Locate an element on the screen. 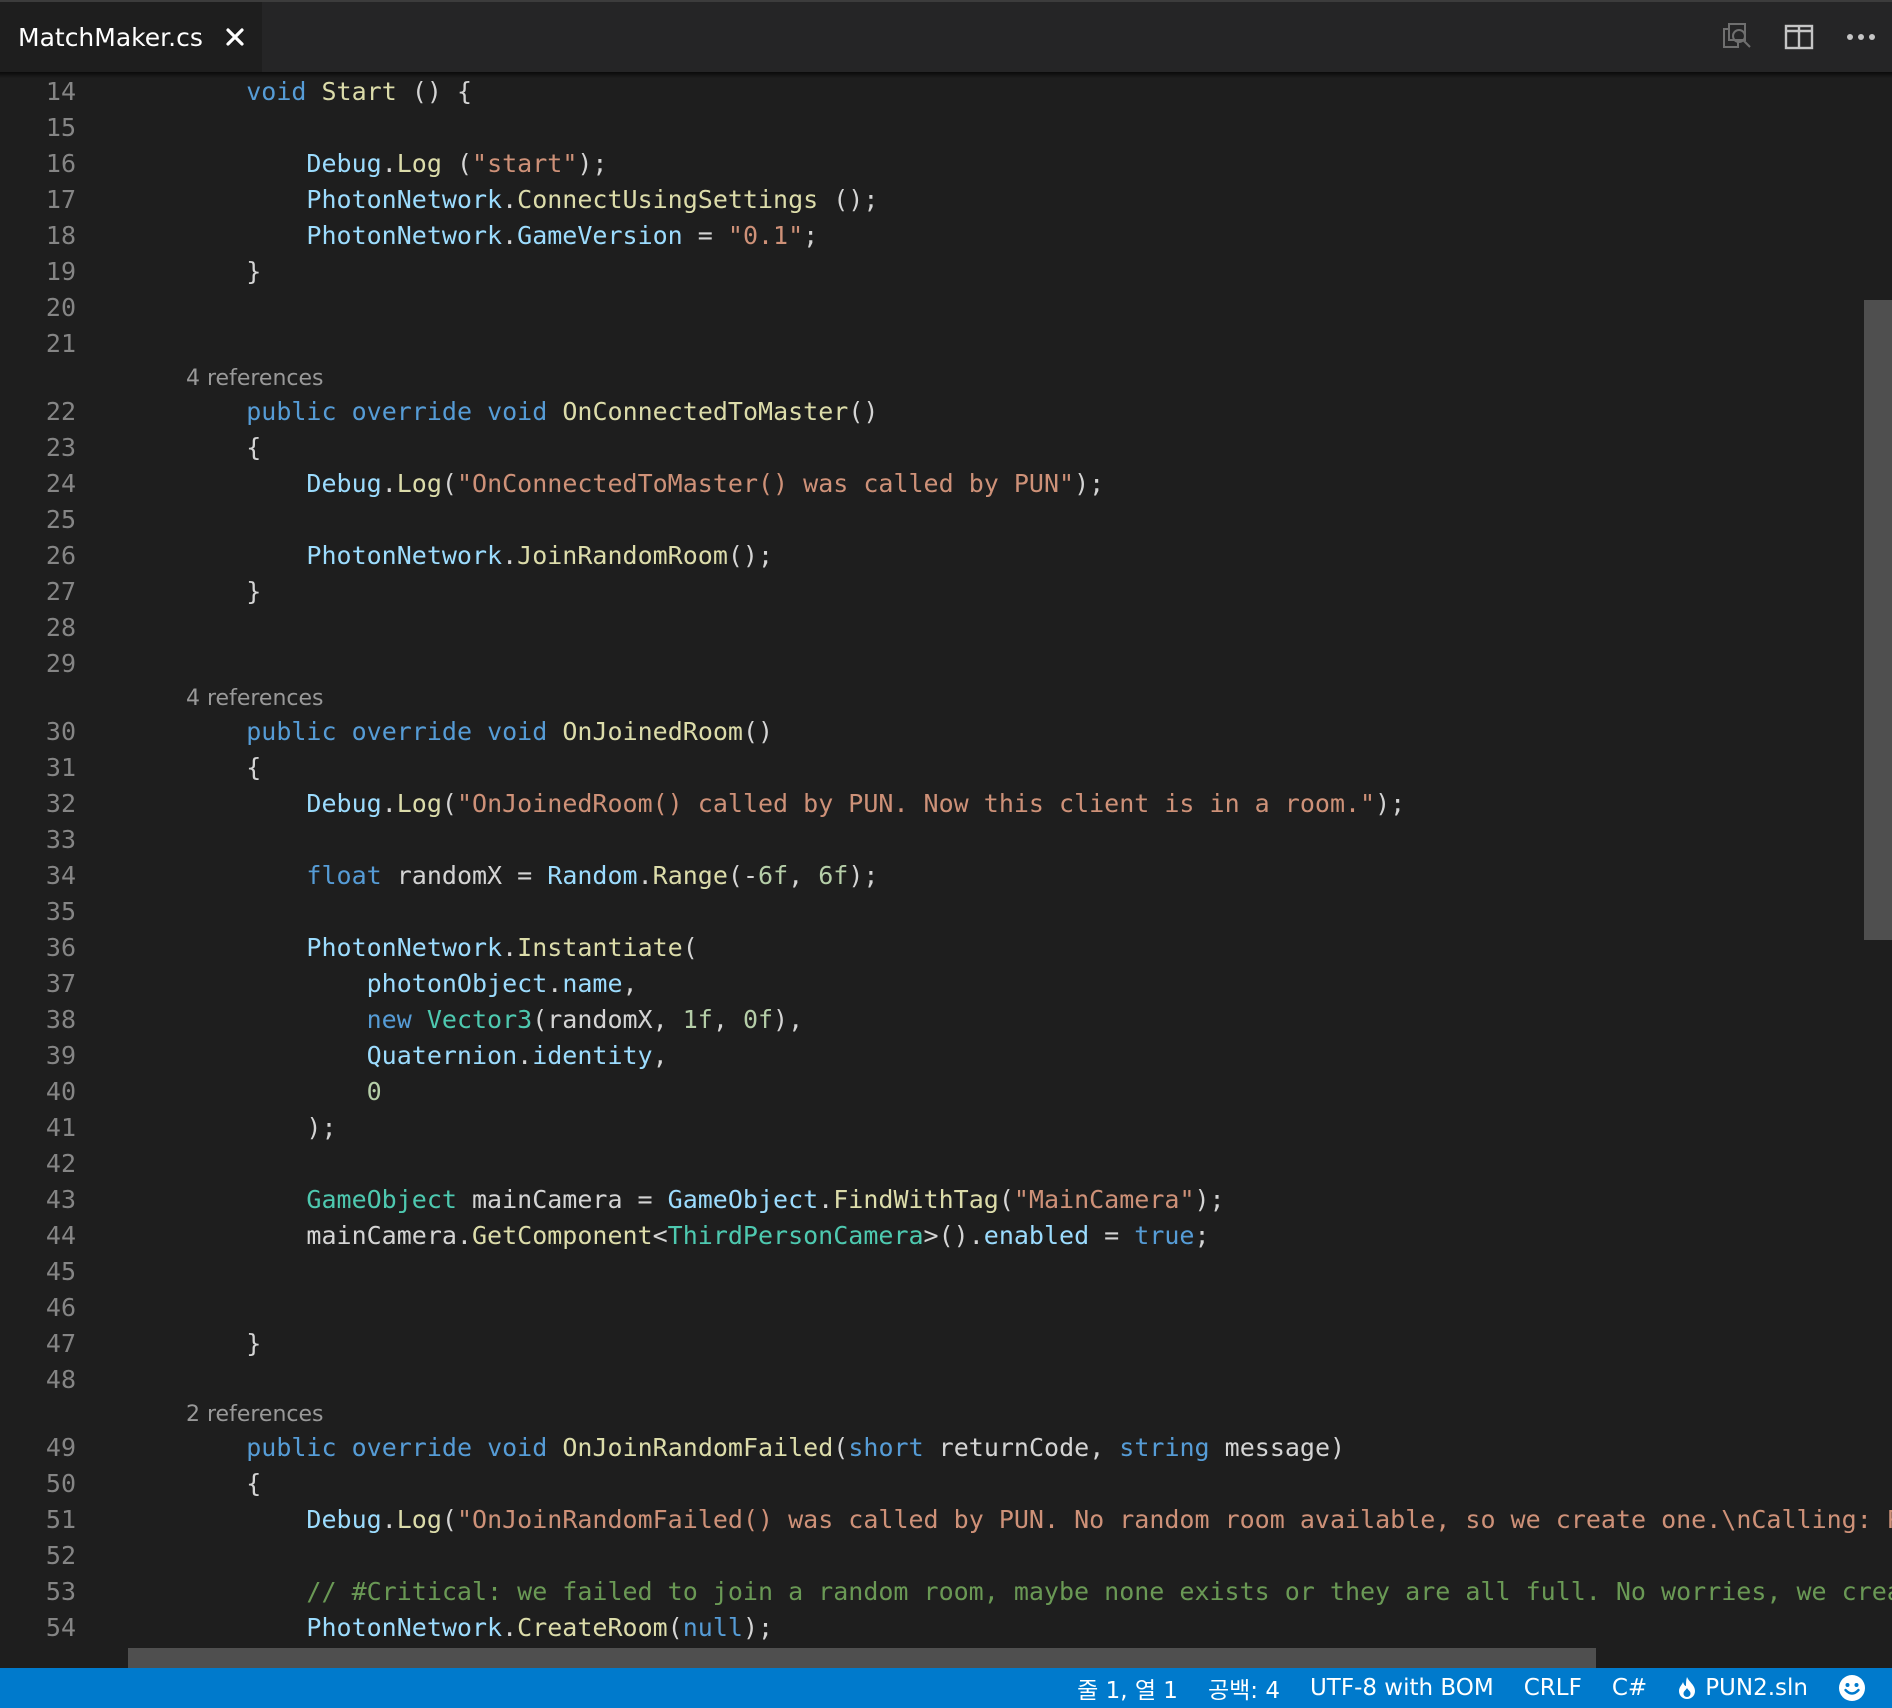 The height and width of the screenshot is (1708, 1892). code-token: null is located at coordinates (712, 1627).